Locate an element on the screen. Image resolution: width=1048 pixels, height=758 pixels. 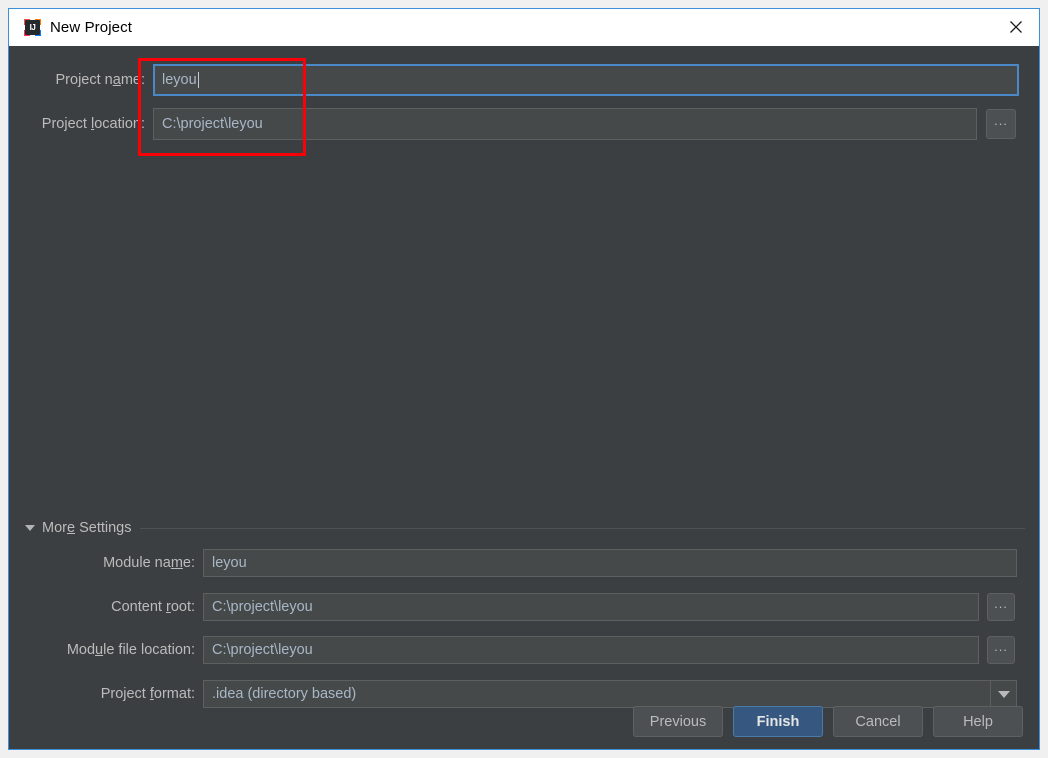
text-caret is located at coordinates (198, 80).